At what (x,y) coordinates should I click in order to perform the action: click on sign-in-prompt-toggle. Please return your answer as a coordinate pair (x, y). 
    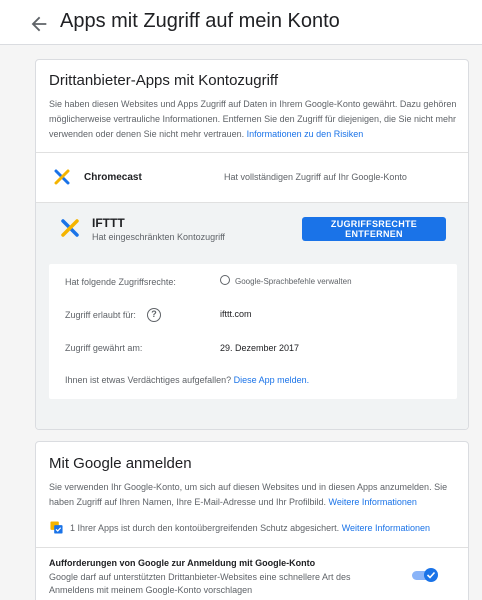
    Looking at the image, I should click on (425, 575).